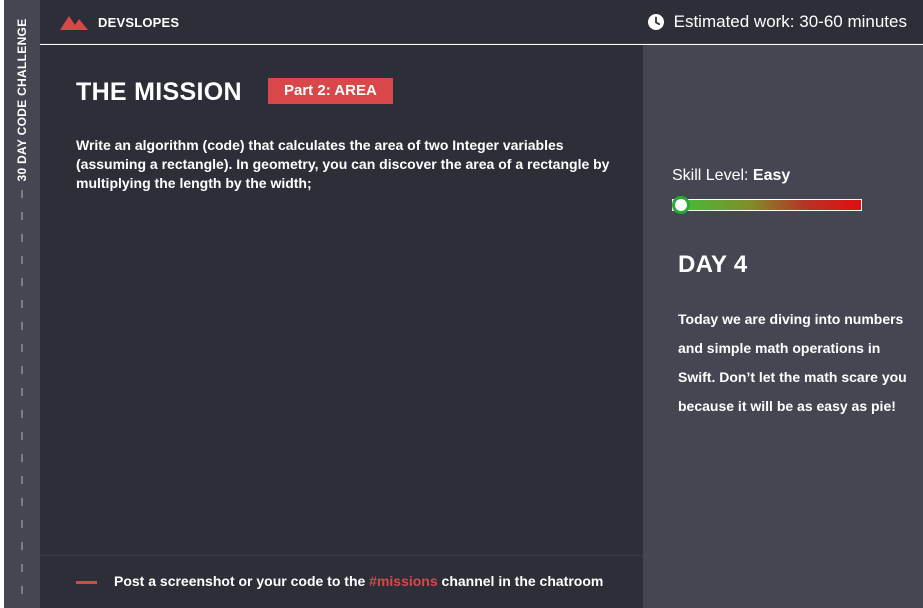 The image size is (923, 608). Describe the element at coordinates (713, 264) in the screenshot. I see `day-title: DAY 4` at that location.